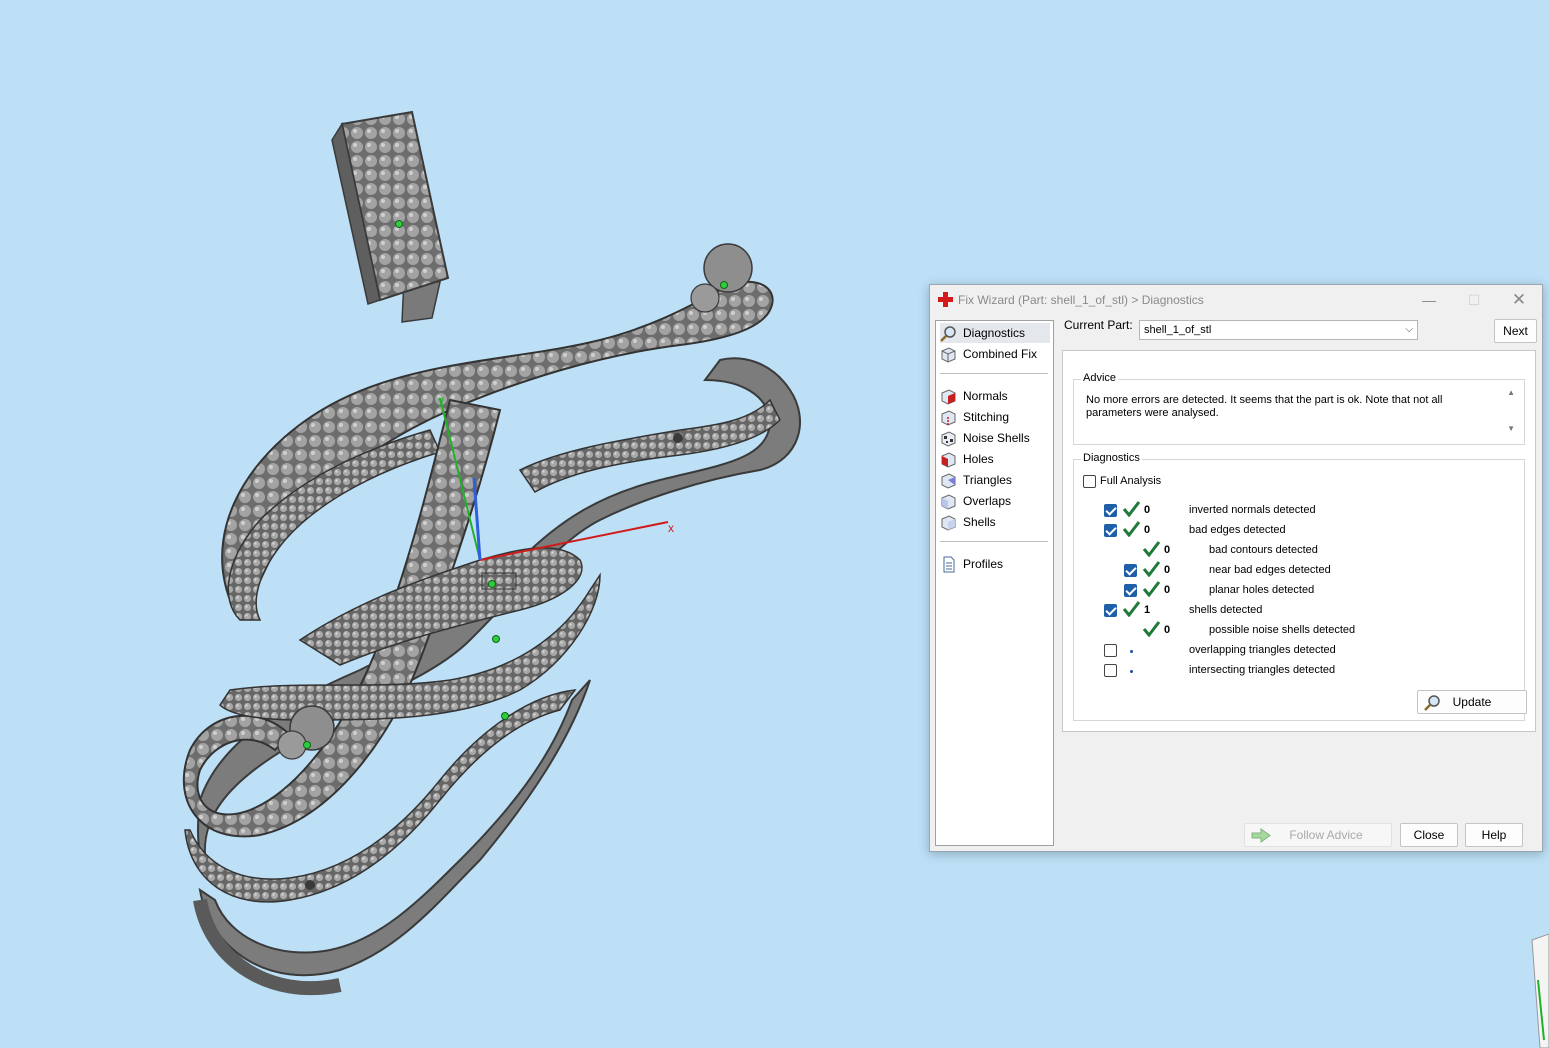 This screenshot has width=1549, height=1048. What do you see at coordinates (948, 417) in the screenshot?
I see `stitching-cube-icon` at bounding box center [948, 417].